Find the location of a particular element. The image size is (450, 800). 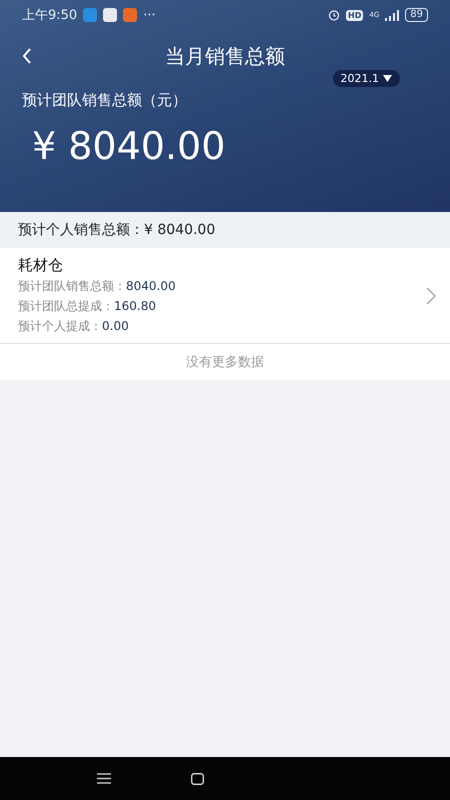

back-icon is located at coordinates (27, 56).